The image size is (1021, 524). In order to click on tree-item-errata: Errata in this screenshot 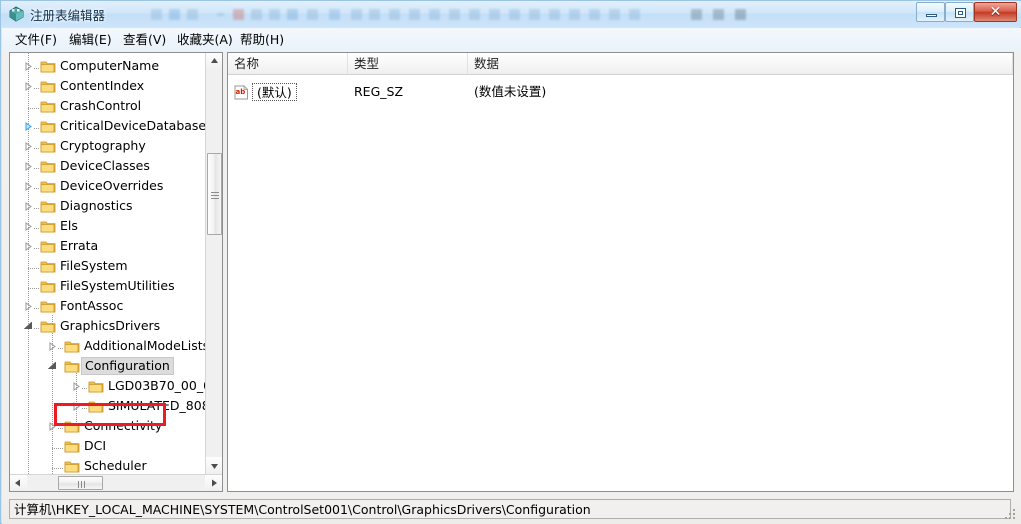, I will do `click(108, 246)`.